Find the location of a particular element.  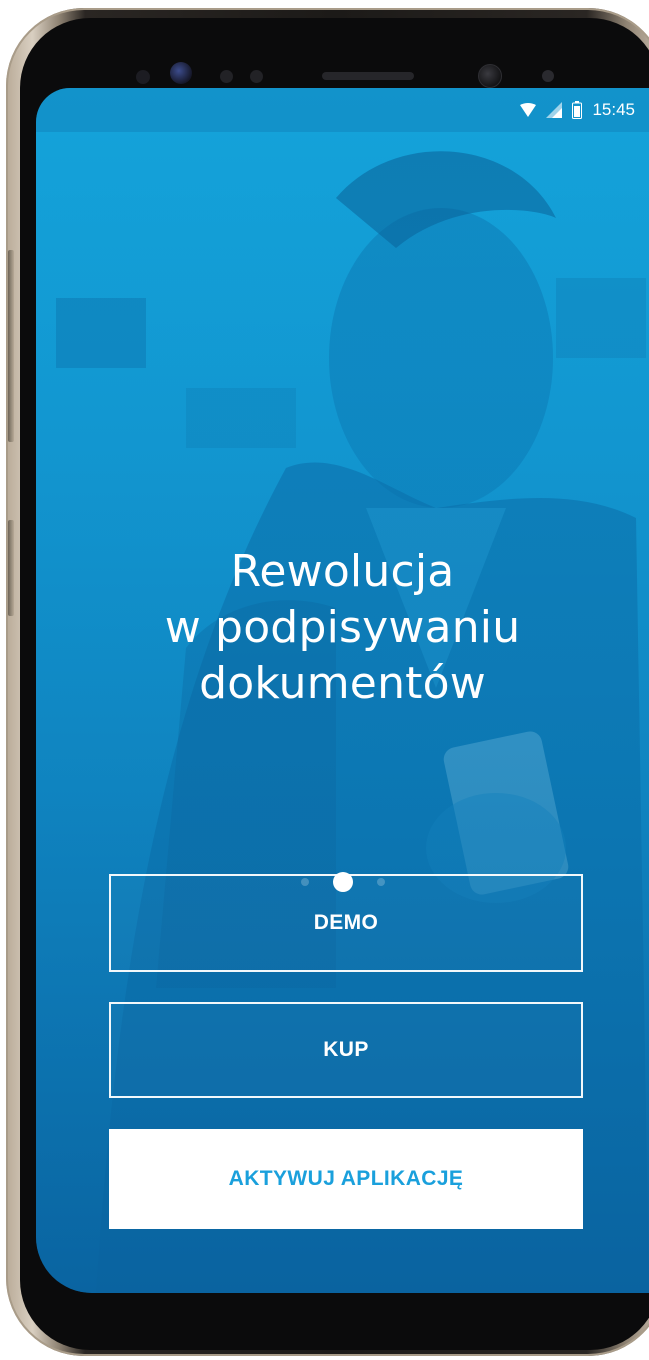

onboarding-headline: Rewolucja w podpisywaniu dokumentów is located at coordinates (342, 628).